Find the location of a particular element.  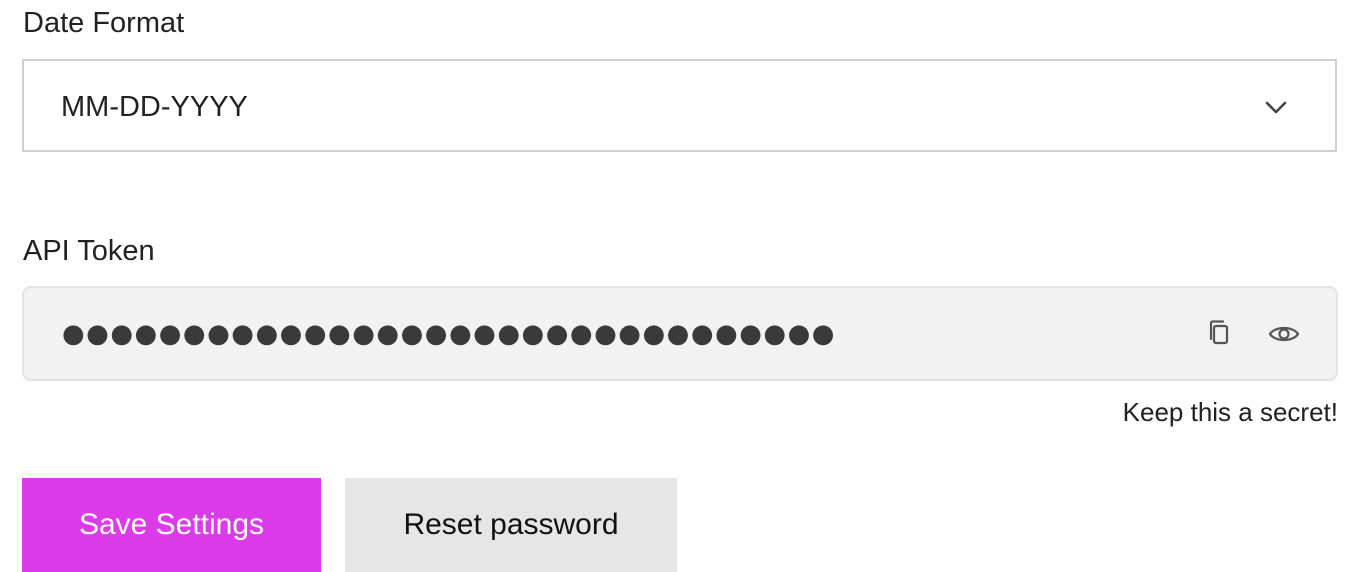

chevron-down-icon is located at coordinates (1276, 108).